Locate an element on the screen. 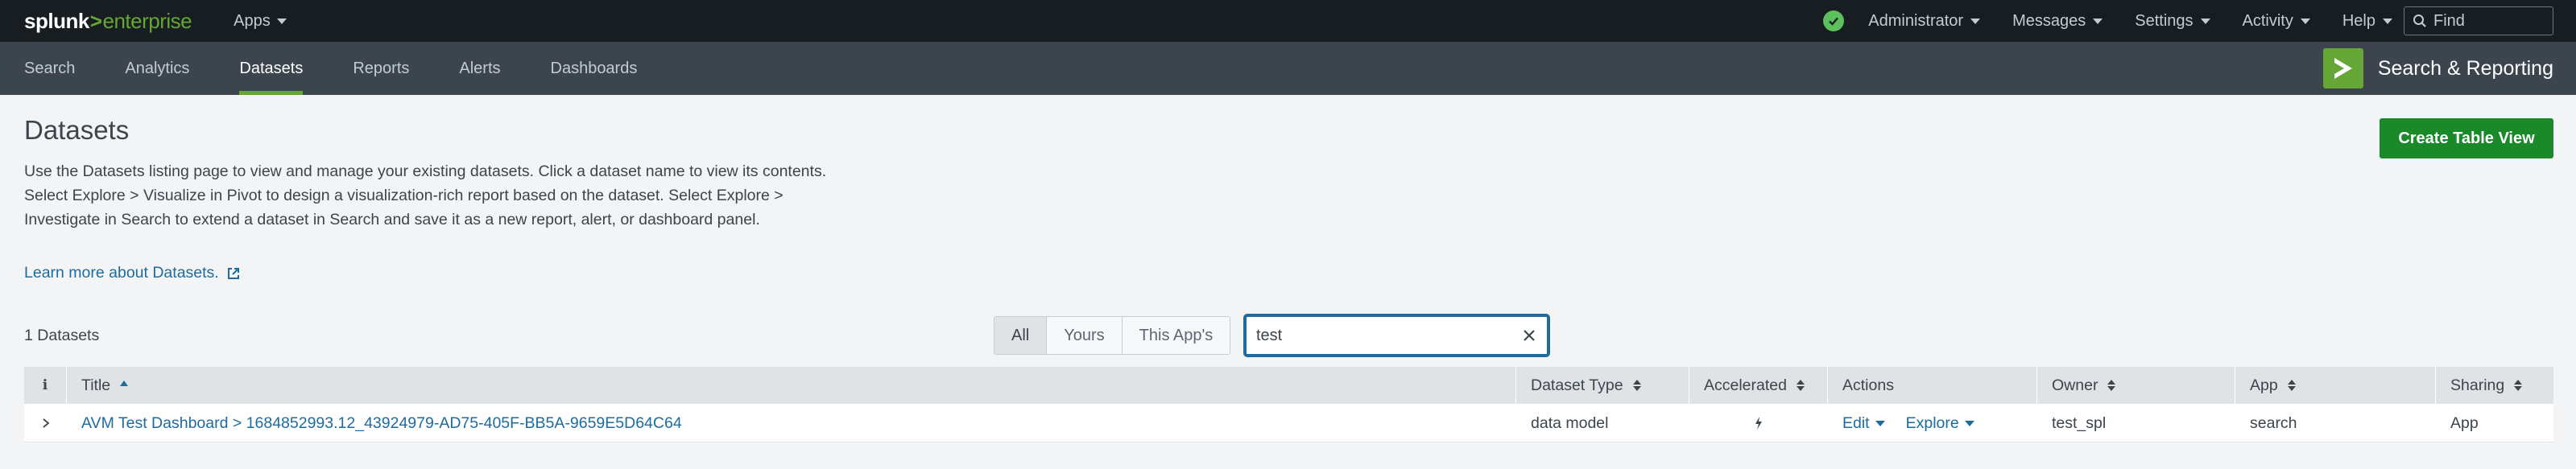 The height and width of the screenshot is (469, 2576). administrator-menu-label: Administrator is located at coordinates (1916, 20).